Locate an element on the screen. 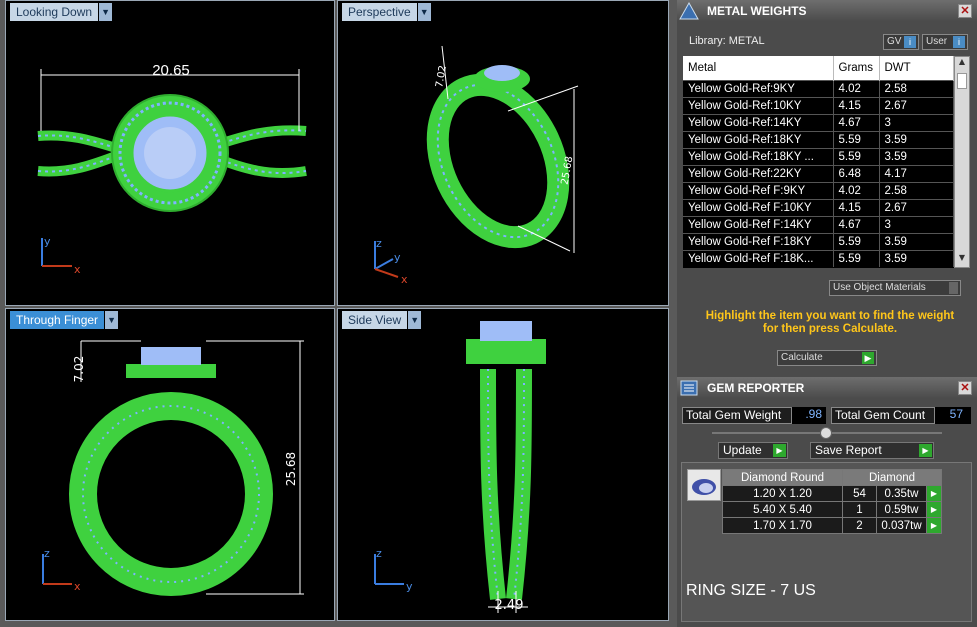 This screenshot has width=977, height=627. save-report-button: Save Report ▶ is located at coordinates (872, 450).